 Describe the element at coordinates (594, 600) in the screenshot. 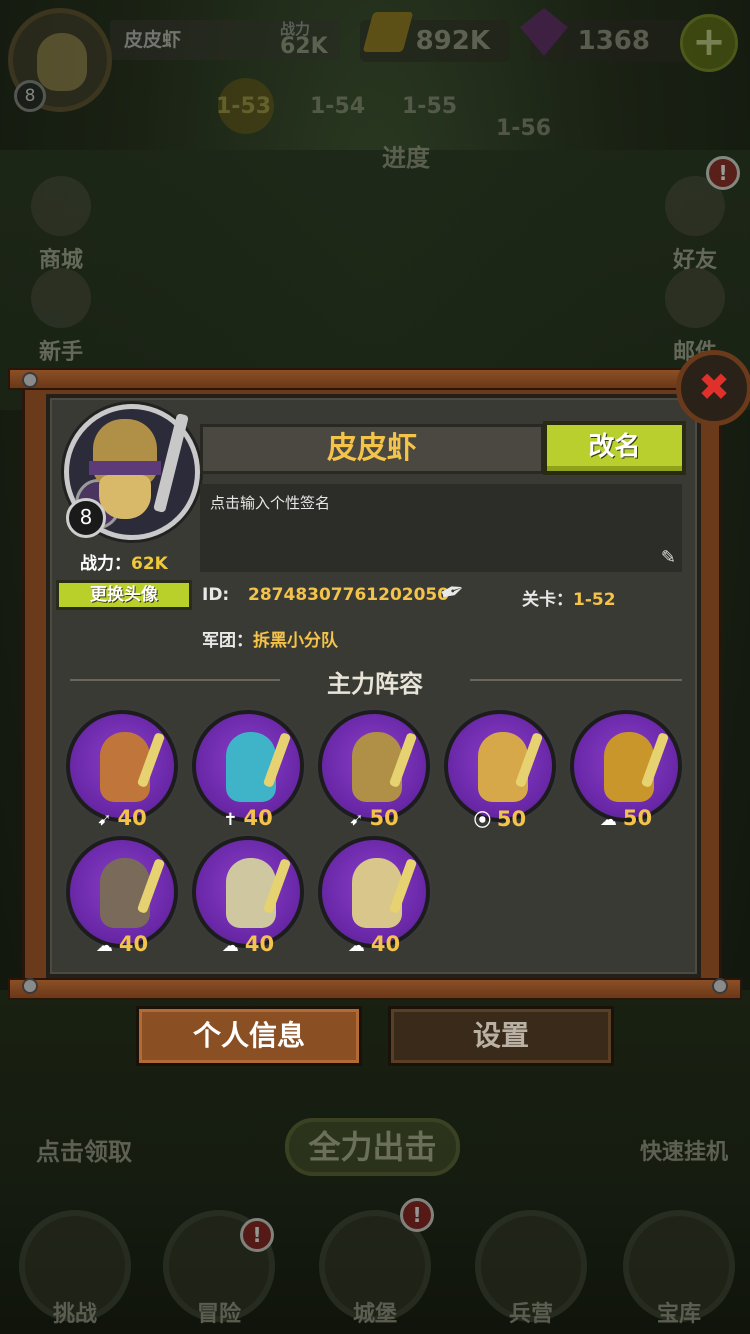

I see `stage-value: 1-52` at that location.